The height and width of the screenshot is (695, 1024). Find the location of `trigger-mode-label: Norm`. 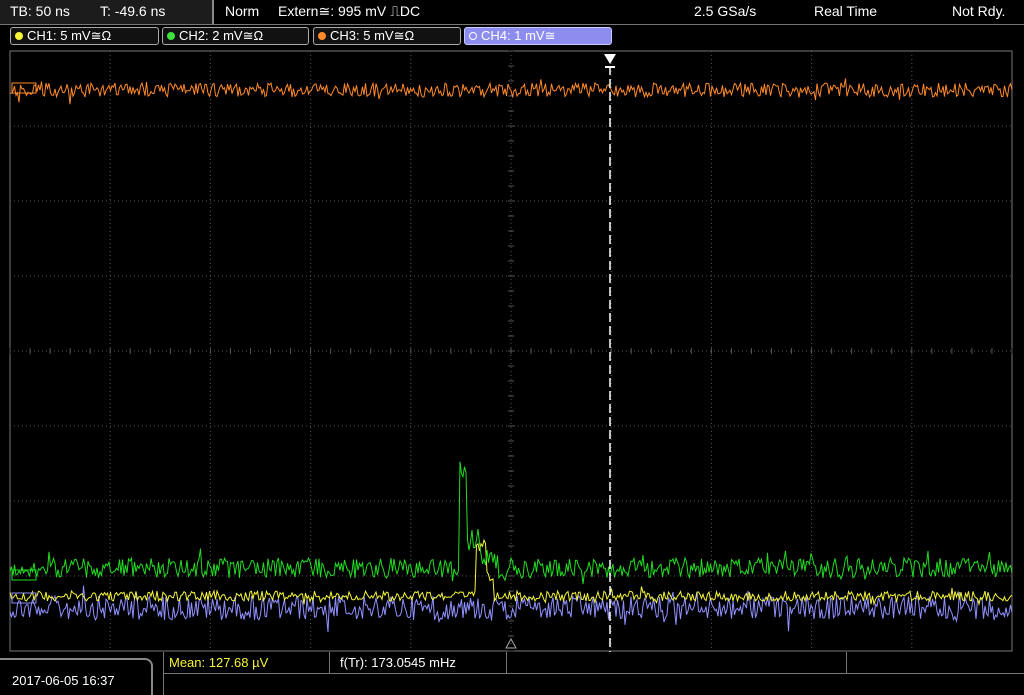

trigger-mode-label: Norm is located at coordinates (242, 11).